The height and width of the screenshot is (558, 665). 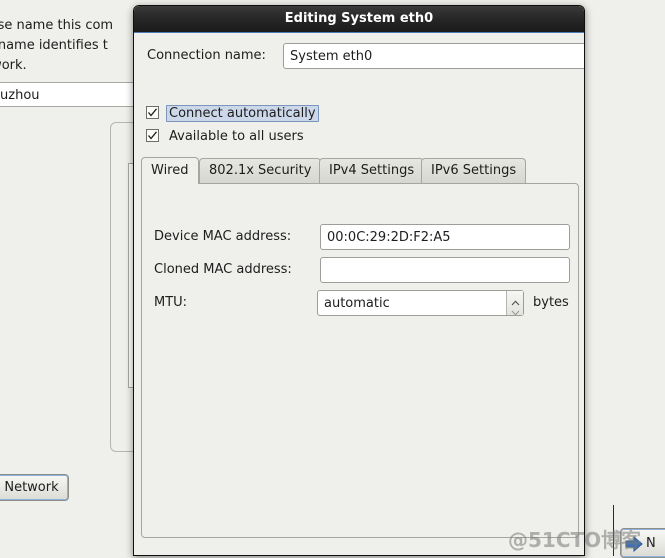 I want to click on device-mac-row: Device MAC address: 00:0C:29:2D:F2:A5, so click(x=362, y=237).